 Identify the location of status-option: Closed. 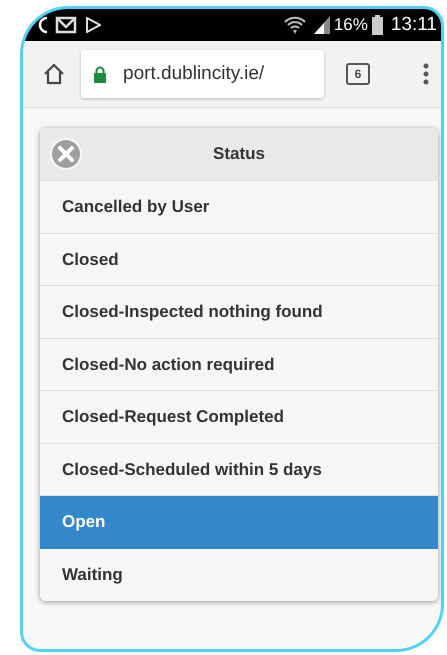
(239, 260).